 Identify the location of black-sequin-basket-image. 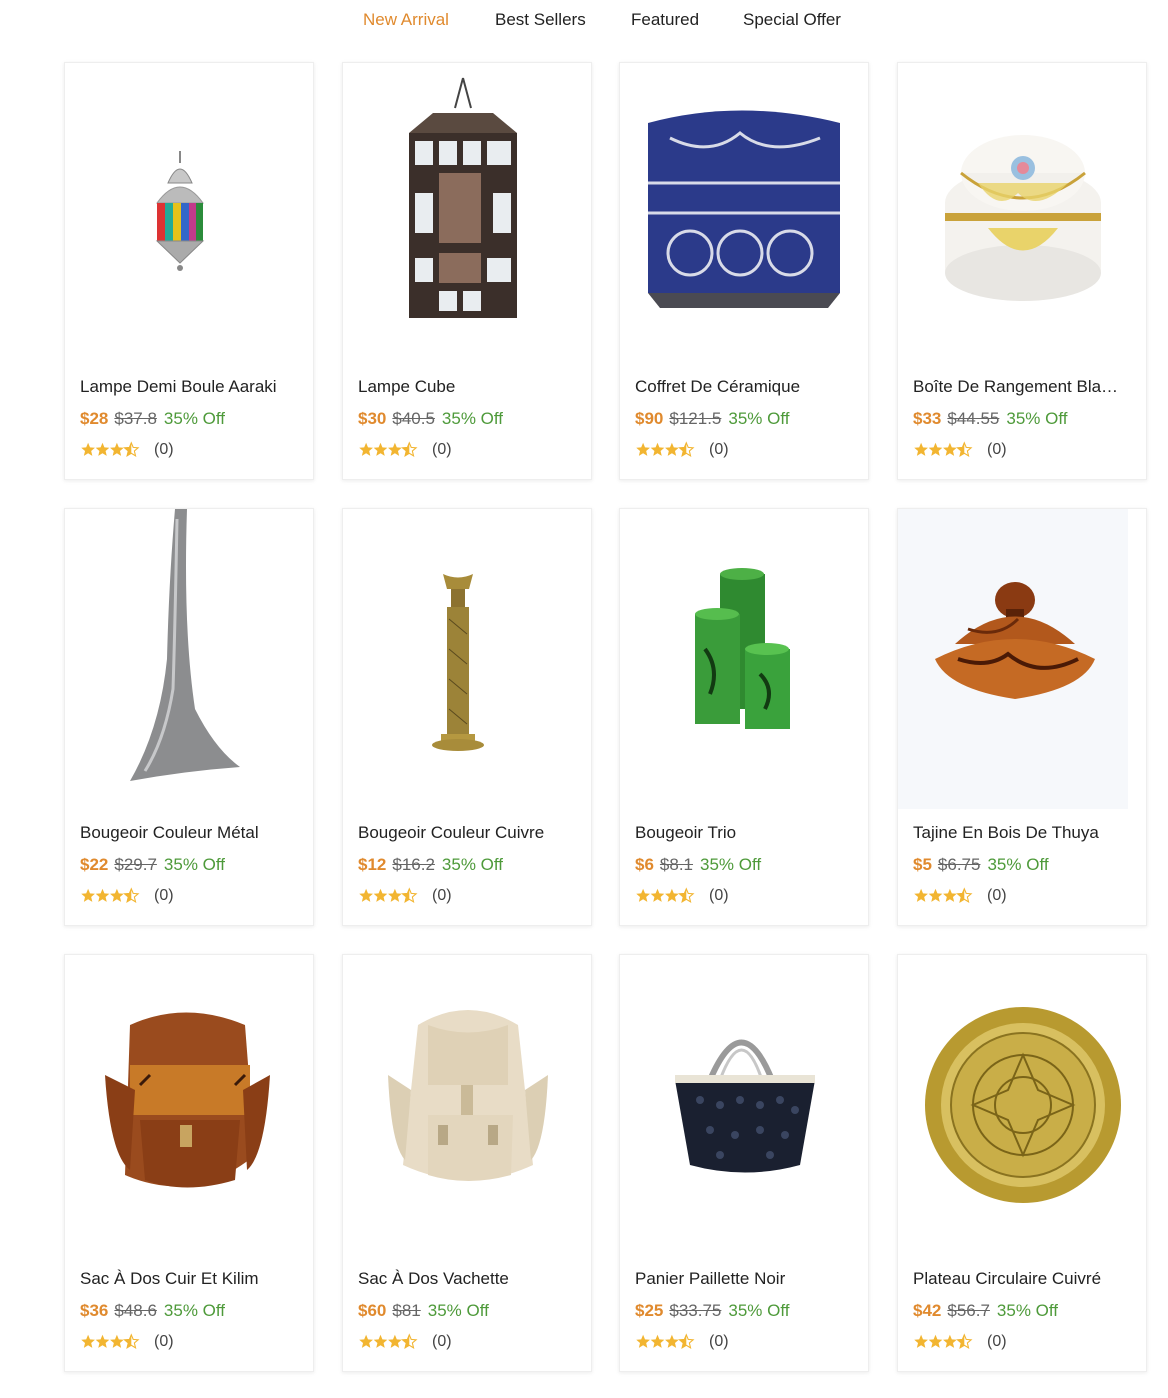
(745, 1106).